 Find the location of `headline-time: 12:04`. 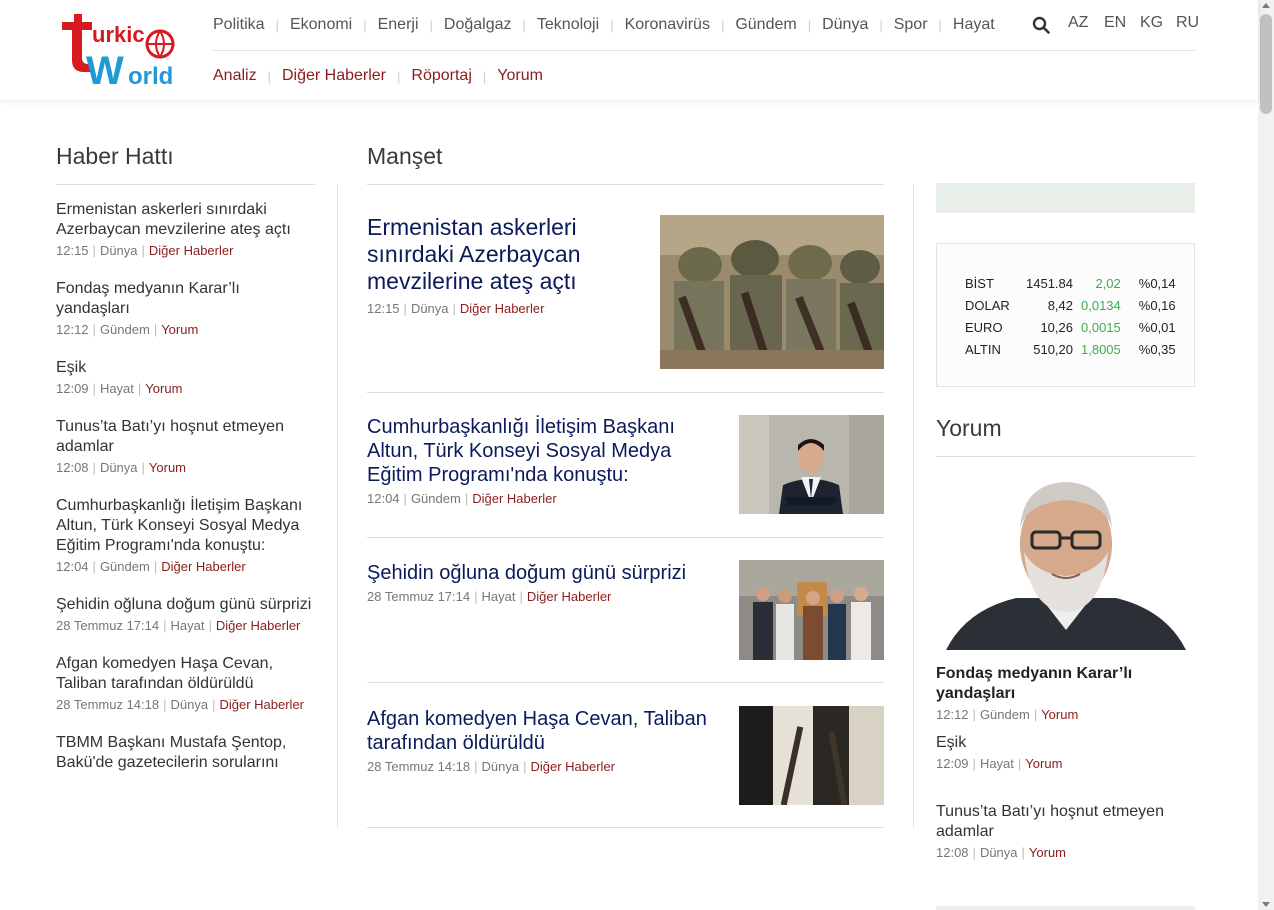

headline-time: 12:04 is located at coordinates (383, 498).